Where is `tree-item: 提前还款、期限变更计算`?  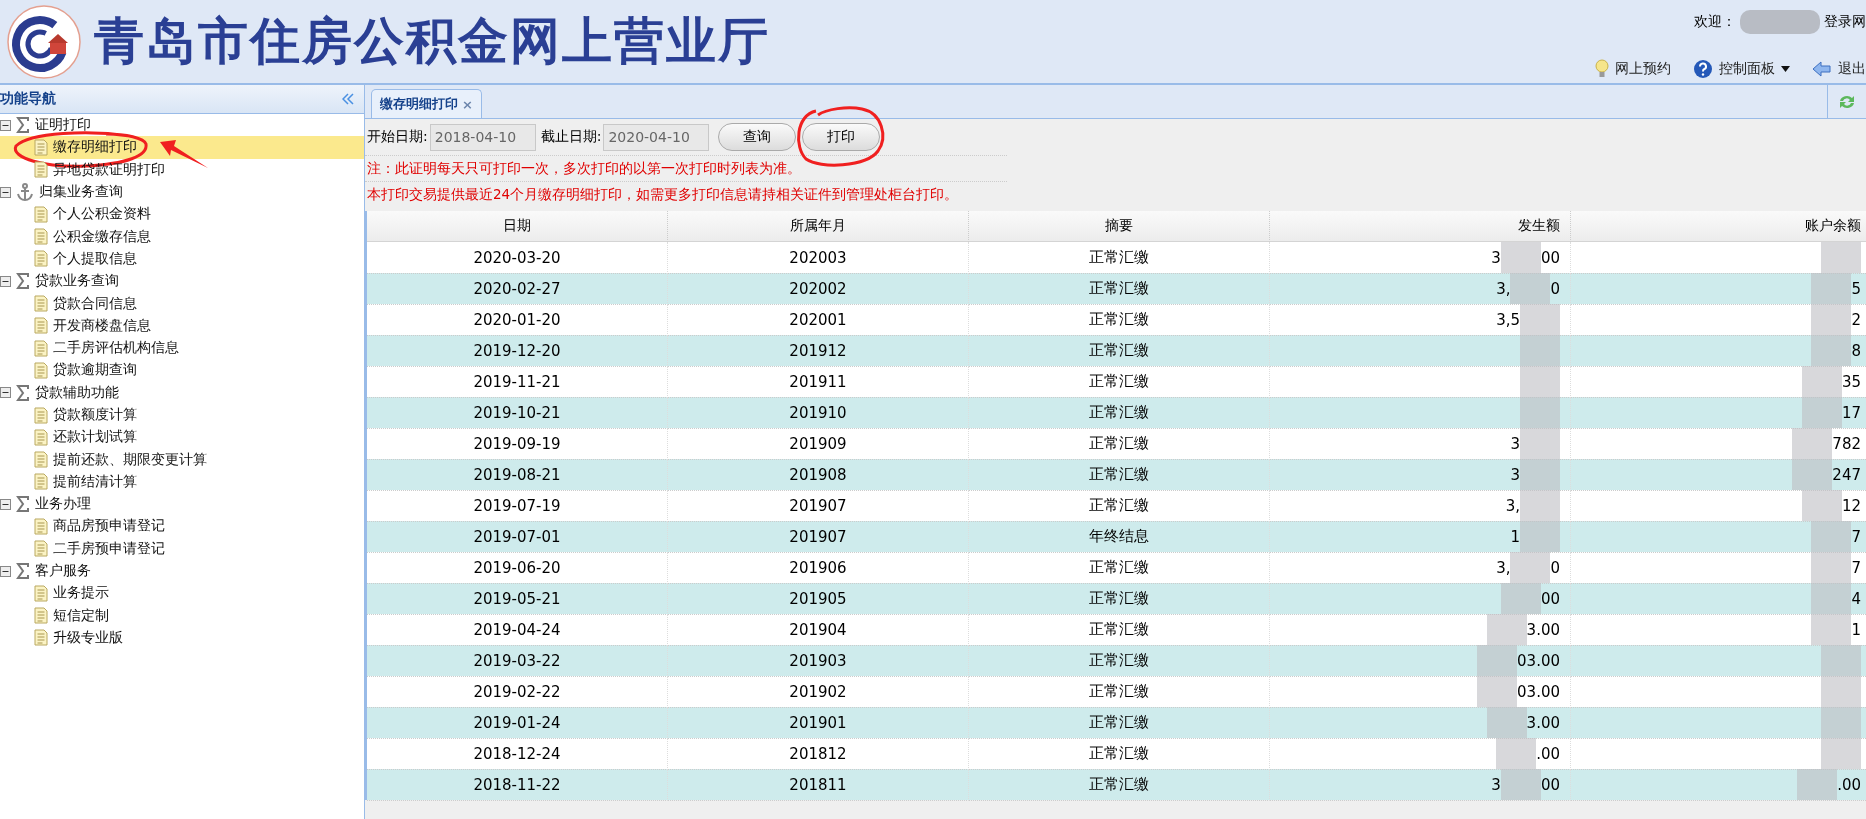
tree-item: 提前还款、期限变更计算 is located at coordinates (182, 459).